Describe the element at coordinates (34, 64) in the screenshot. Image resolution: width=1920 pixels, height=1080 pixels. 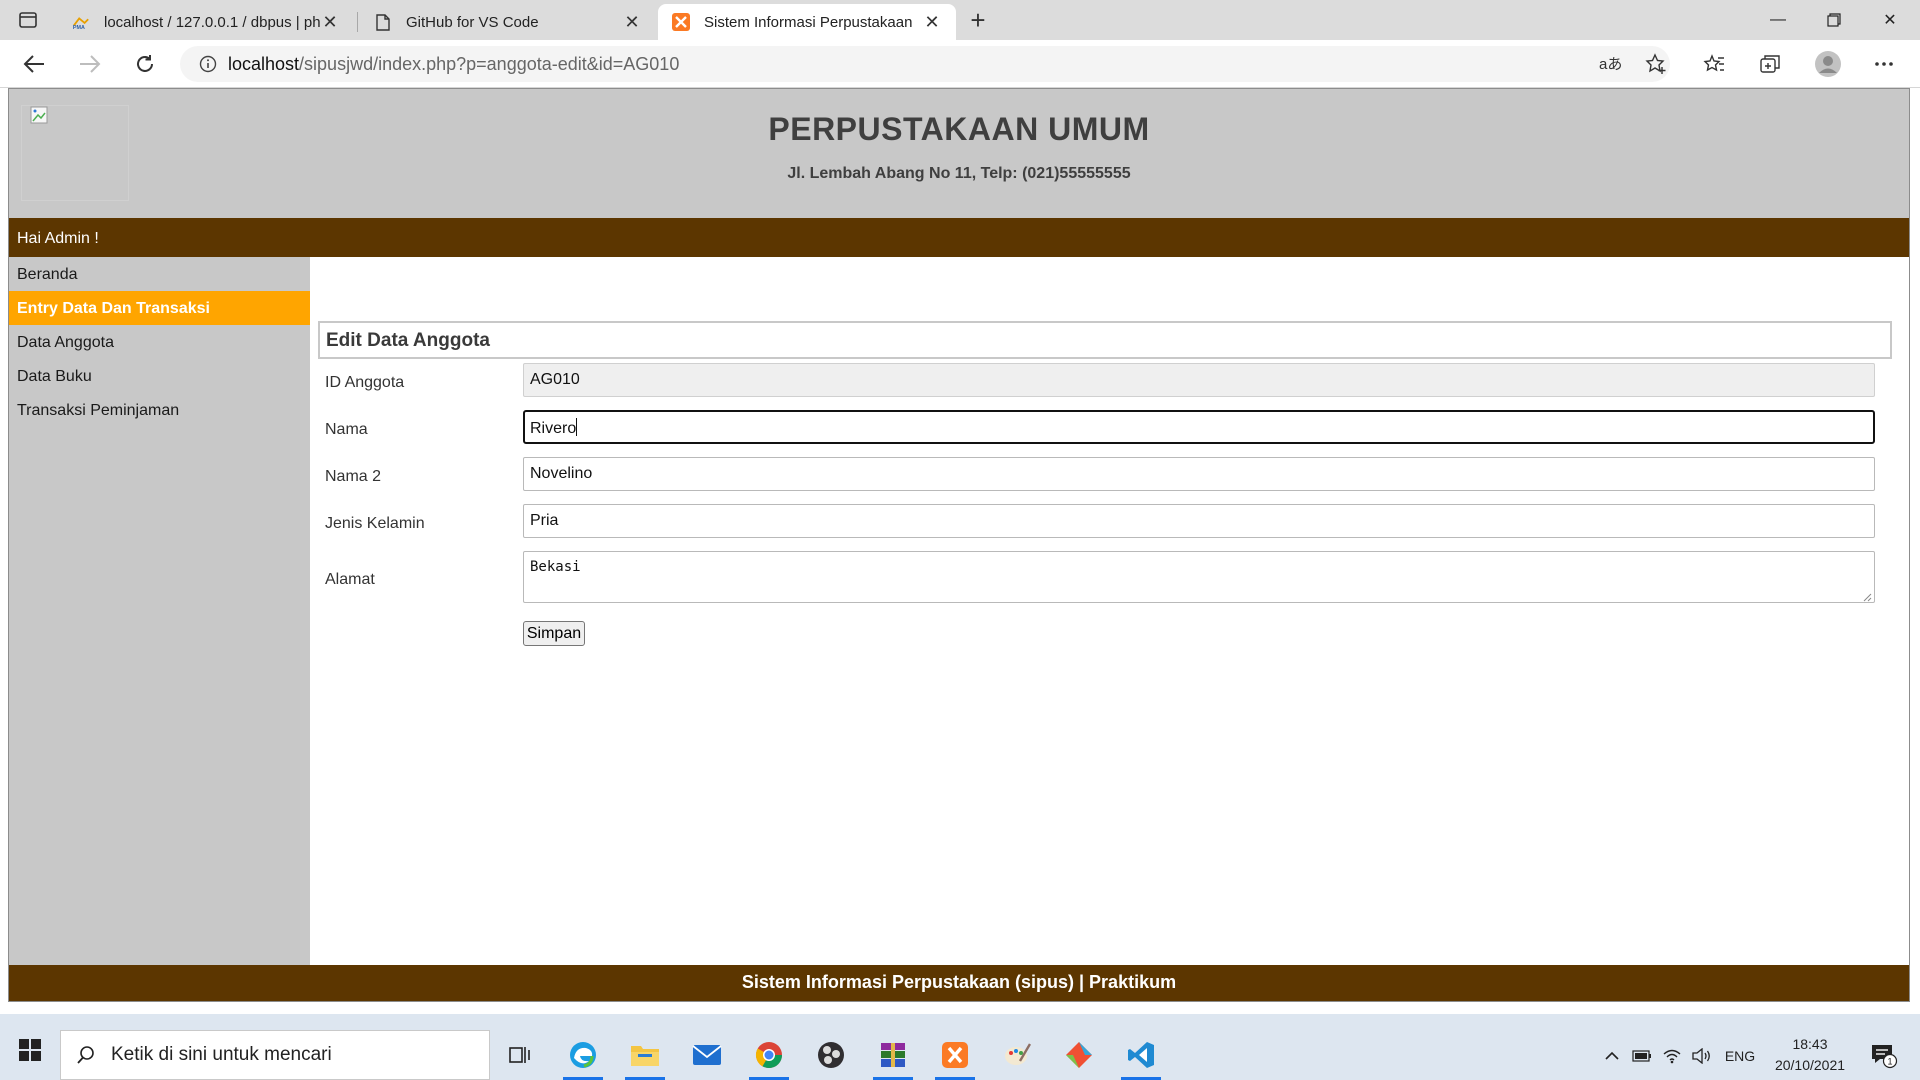
I see `back-icon` at that location.